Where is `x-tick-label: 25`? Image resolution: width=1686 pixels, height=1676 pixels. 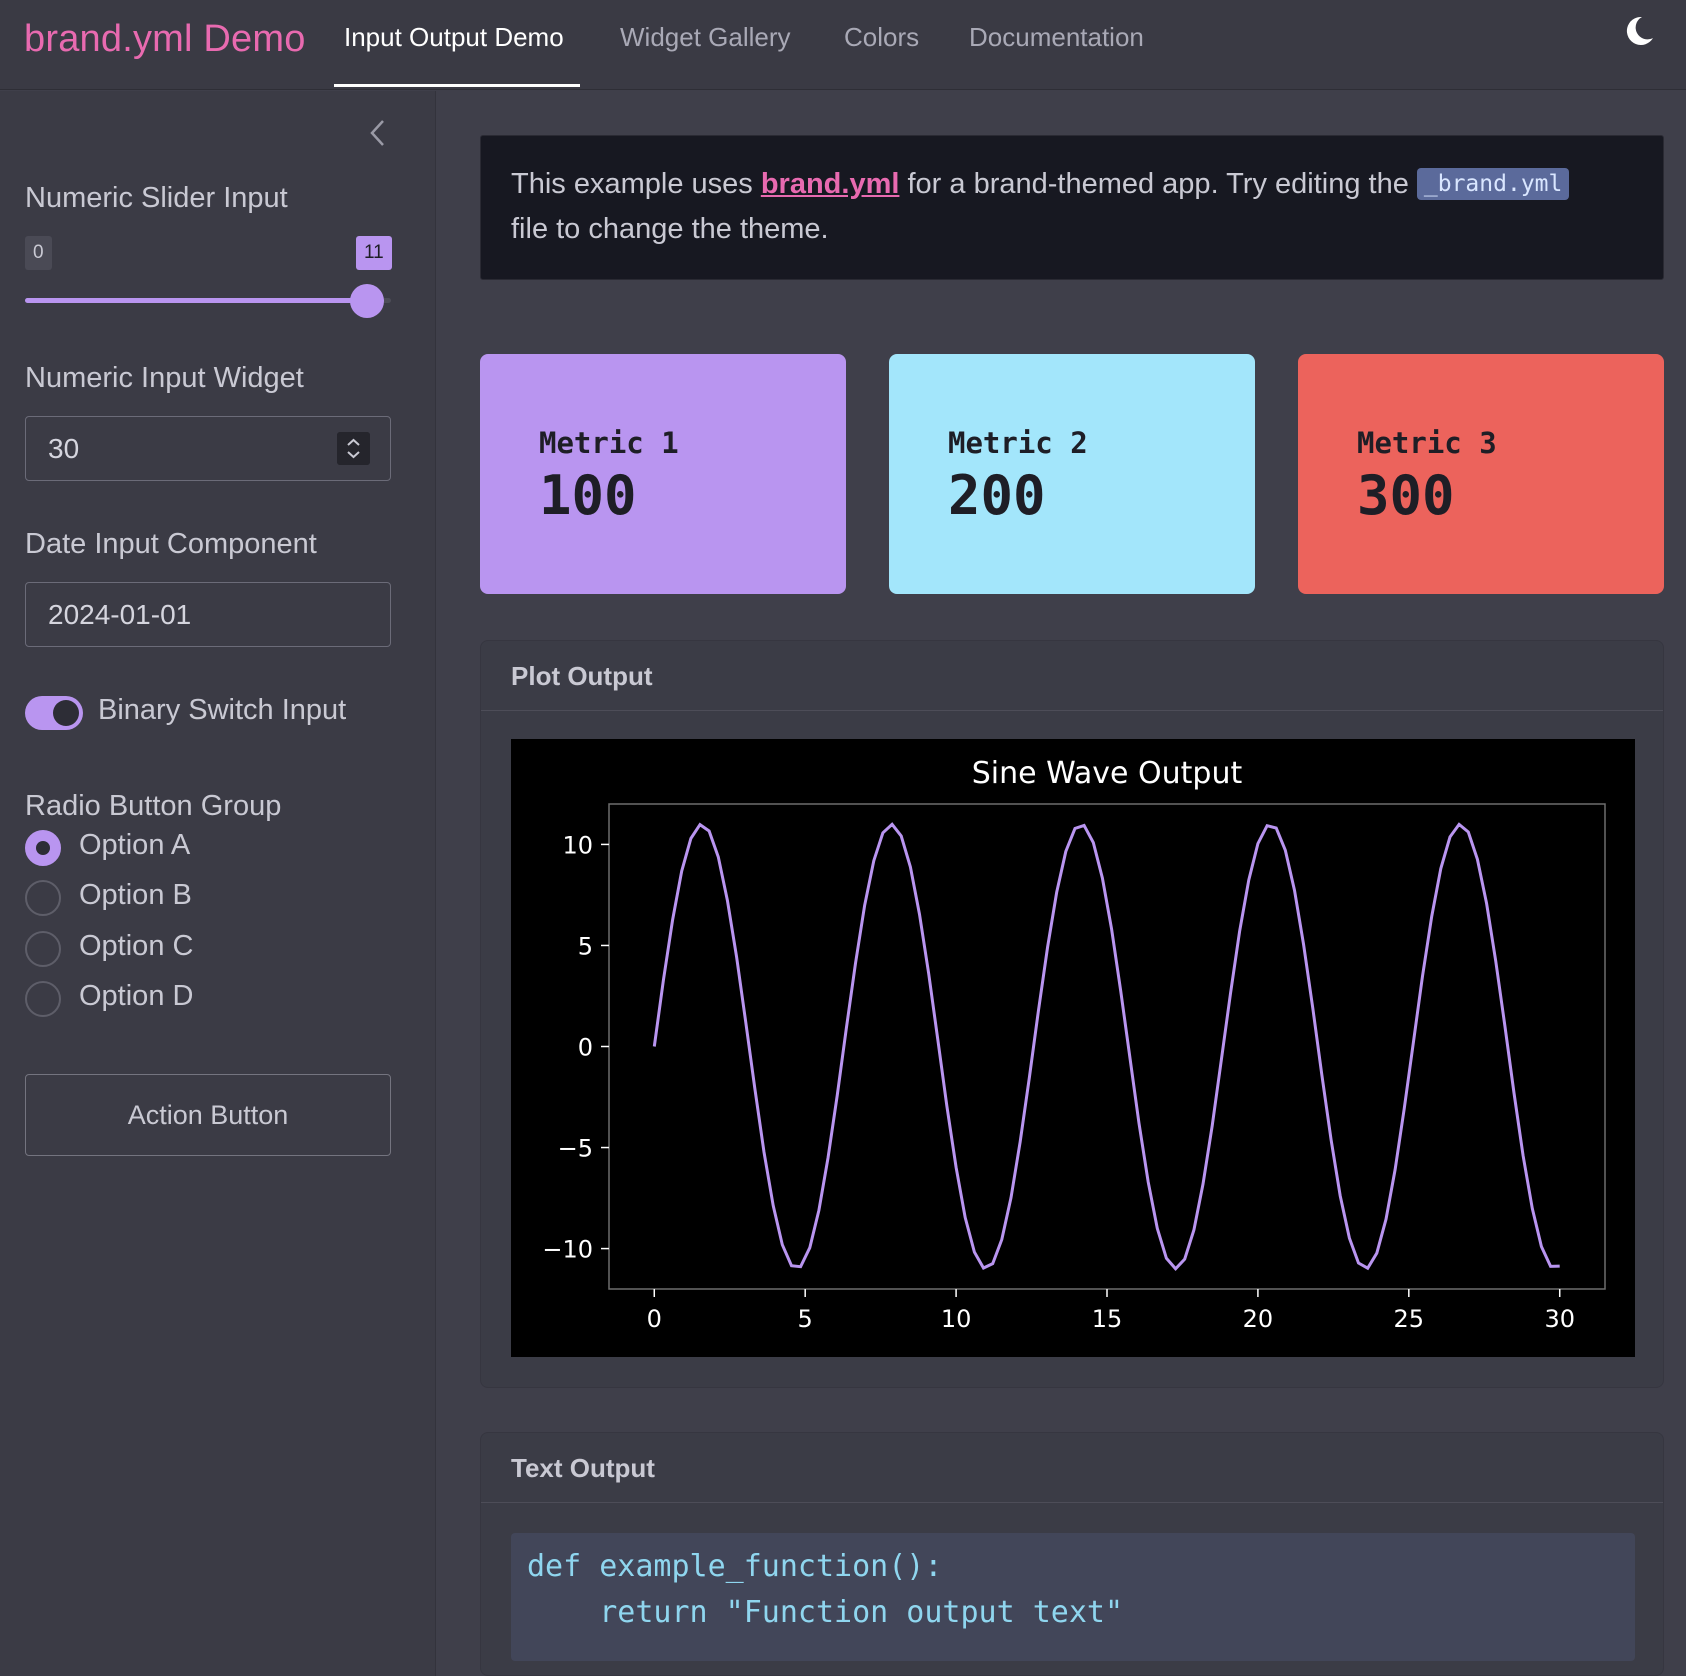 x-tick-label: 25 is located at coordinates (1409, 1319).